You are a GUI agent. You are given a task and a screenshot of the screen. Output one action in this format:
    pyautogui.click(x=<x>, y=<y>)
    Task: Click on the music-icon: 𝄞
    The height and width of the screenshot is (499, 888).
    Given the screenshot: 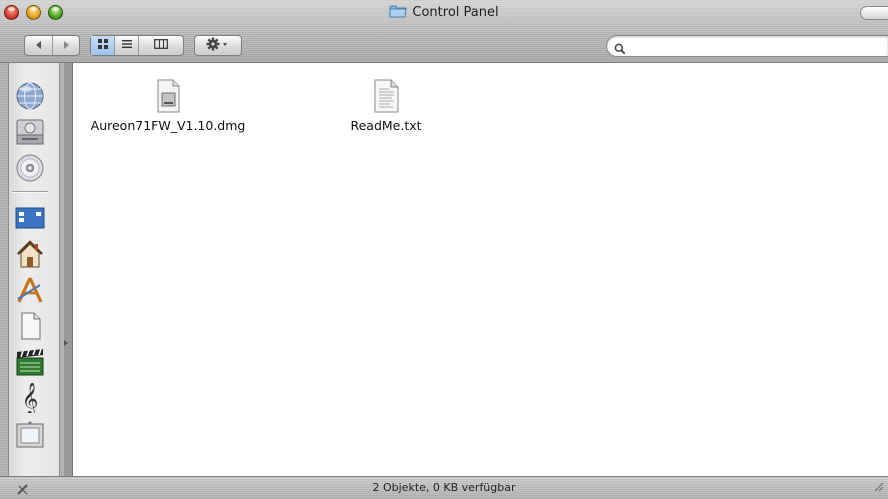 What is the action you would take?
    pyautogui.click(x=30, y=399)
    